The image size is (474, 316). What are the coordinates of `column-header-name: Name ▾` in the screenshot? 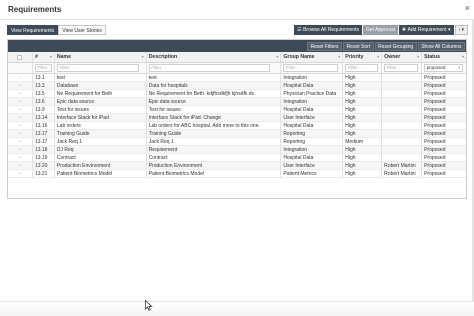 It's located at (101, 57).